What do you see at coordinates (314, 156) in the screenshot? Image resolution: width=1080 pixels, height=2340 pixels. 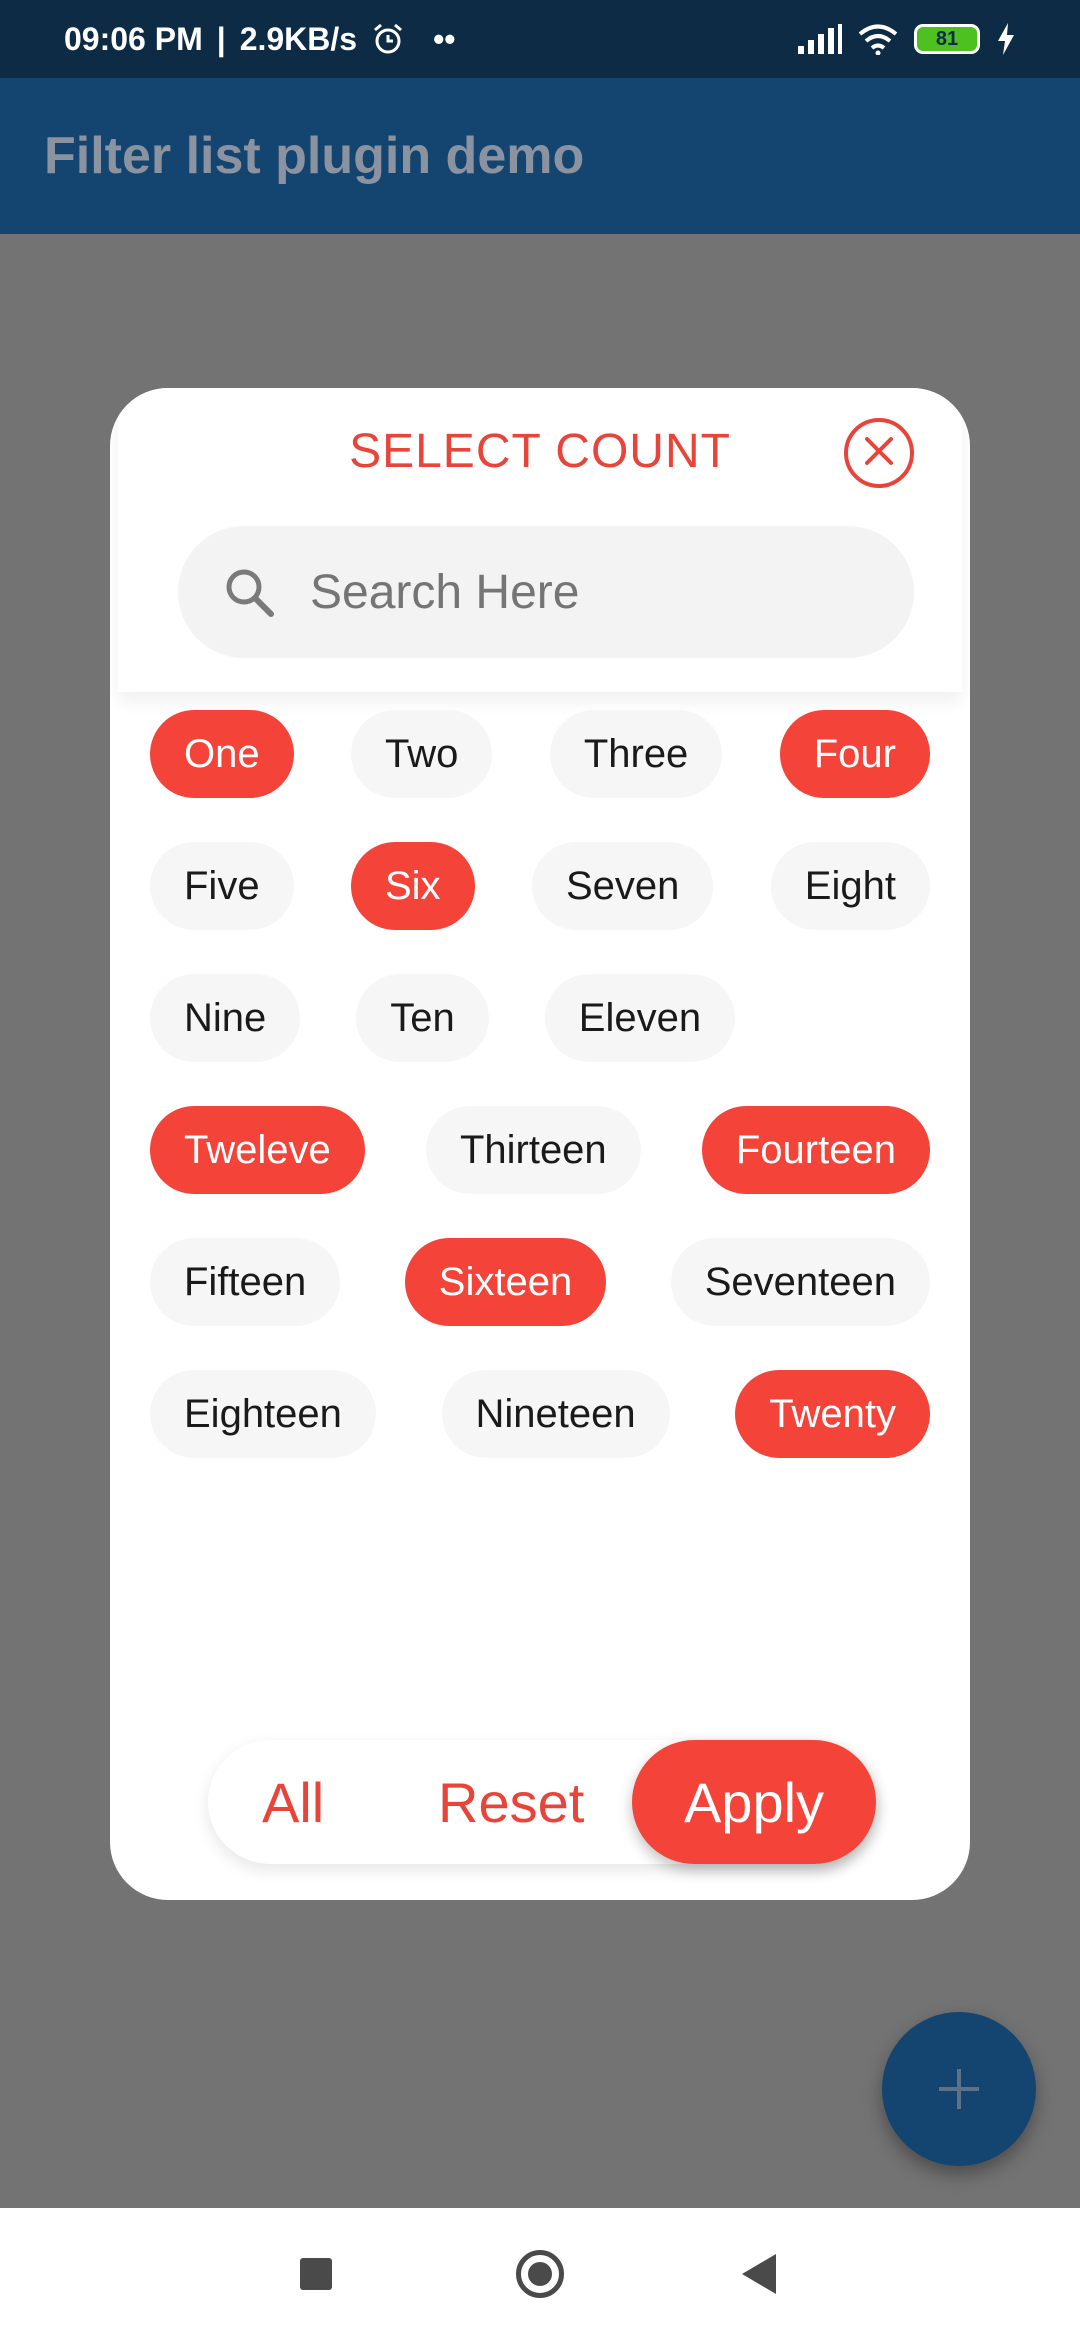 I see `app-title: Filter list plugin demo` at bounding box center [314, 156].